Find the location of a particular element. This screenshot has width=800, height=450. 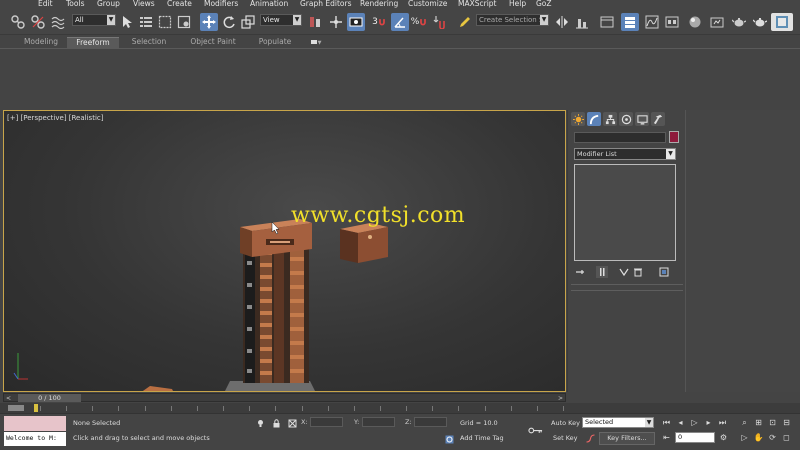

tab-hierarchy is located at coordinates (610, 119).